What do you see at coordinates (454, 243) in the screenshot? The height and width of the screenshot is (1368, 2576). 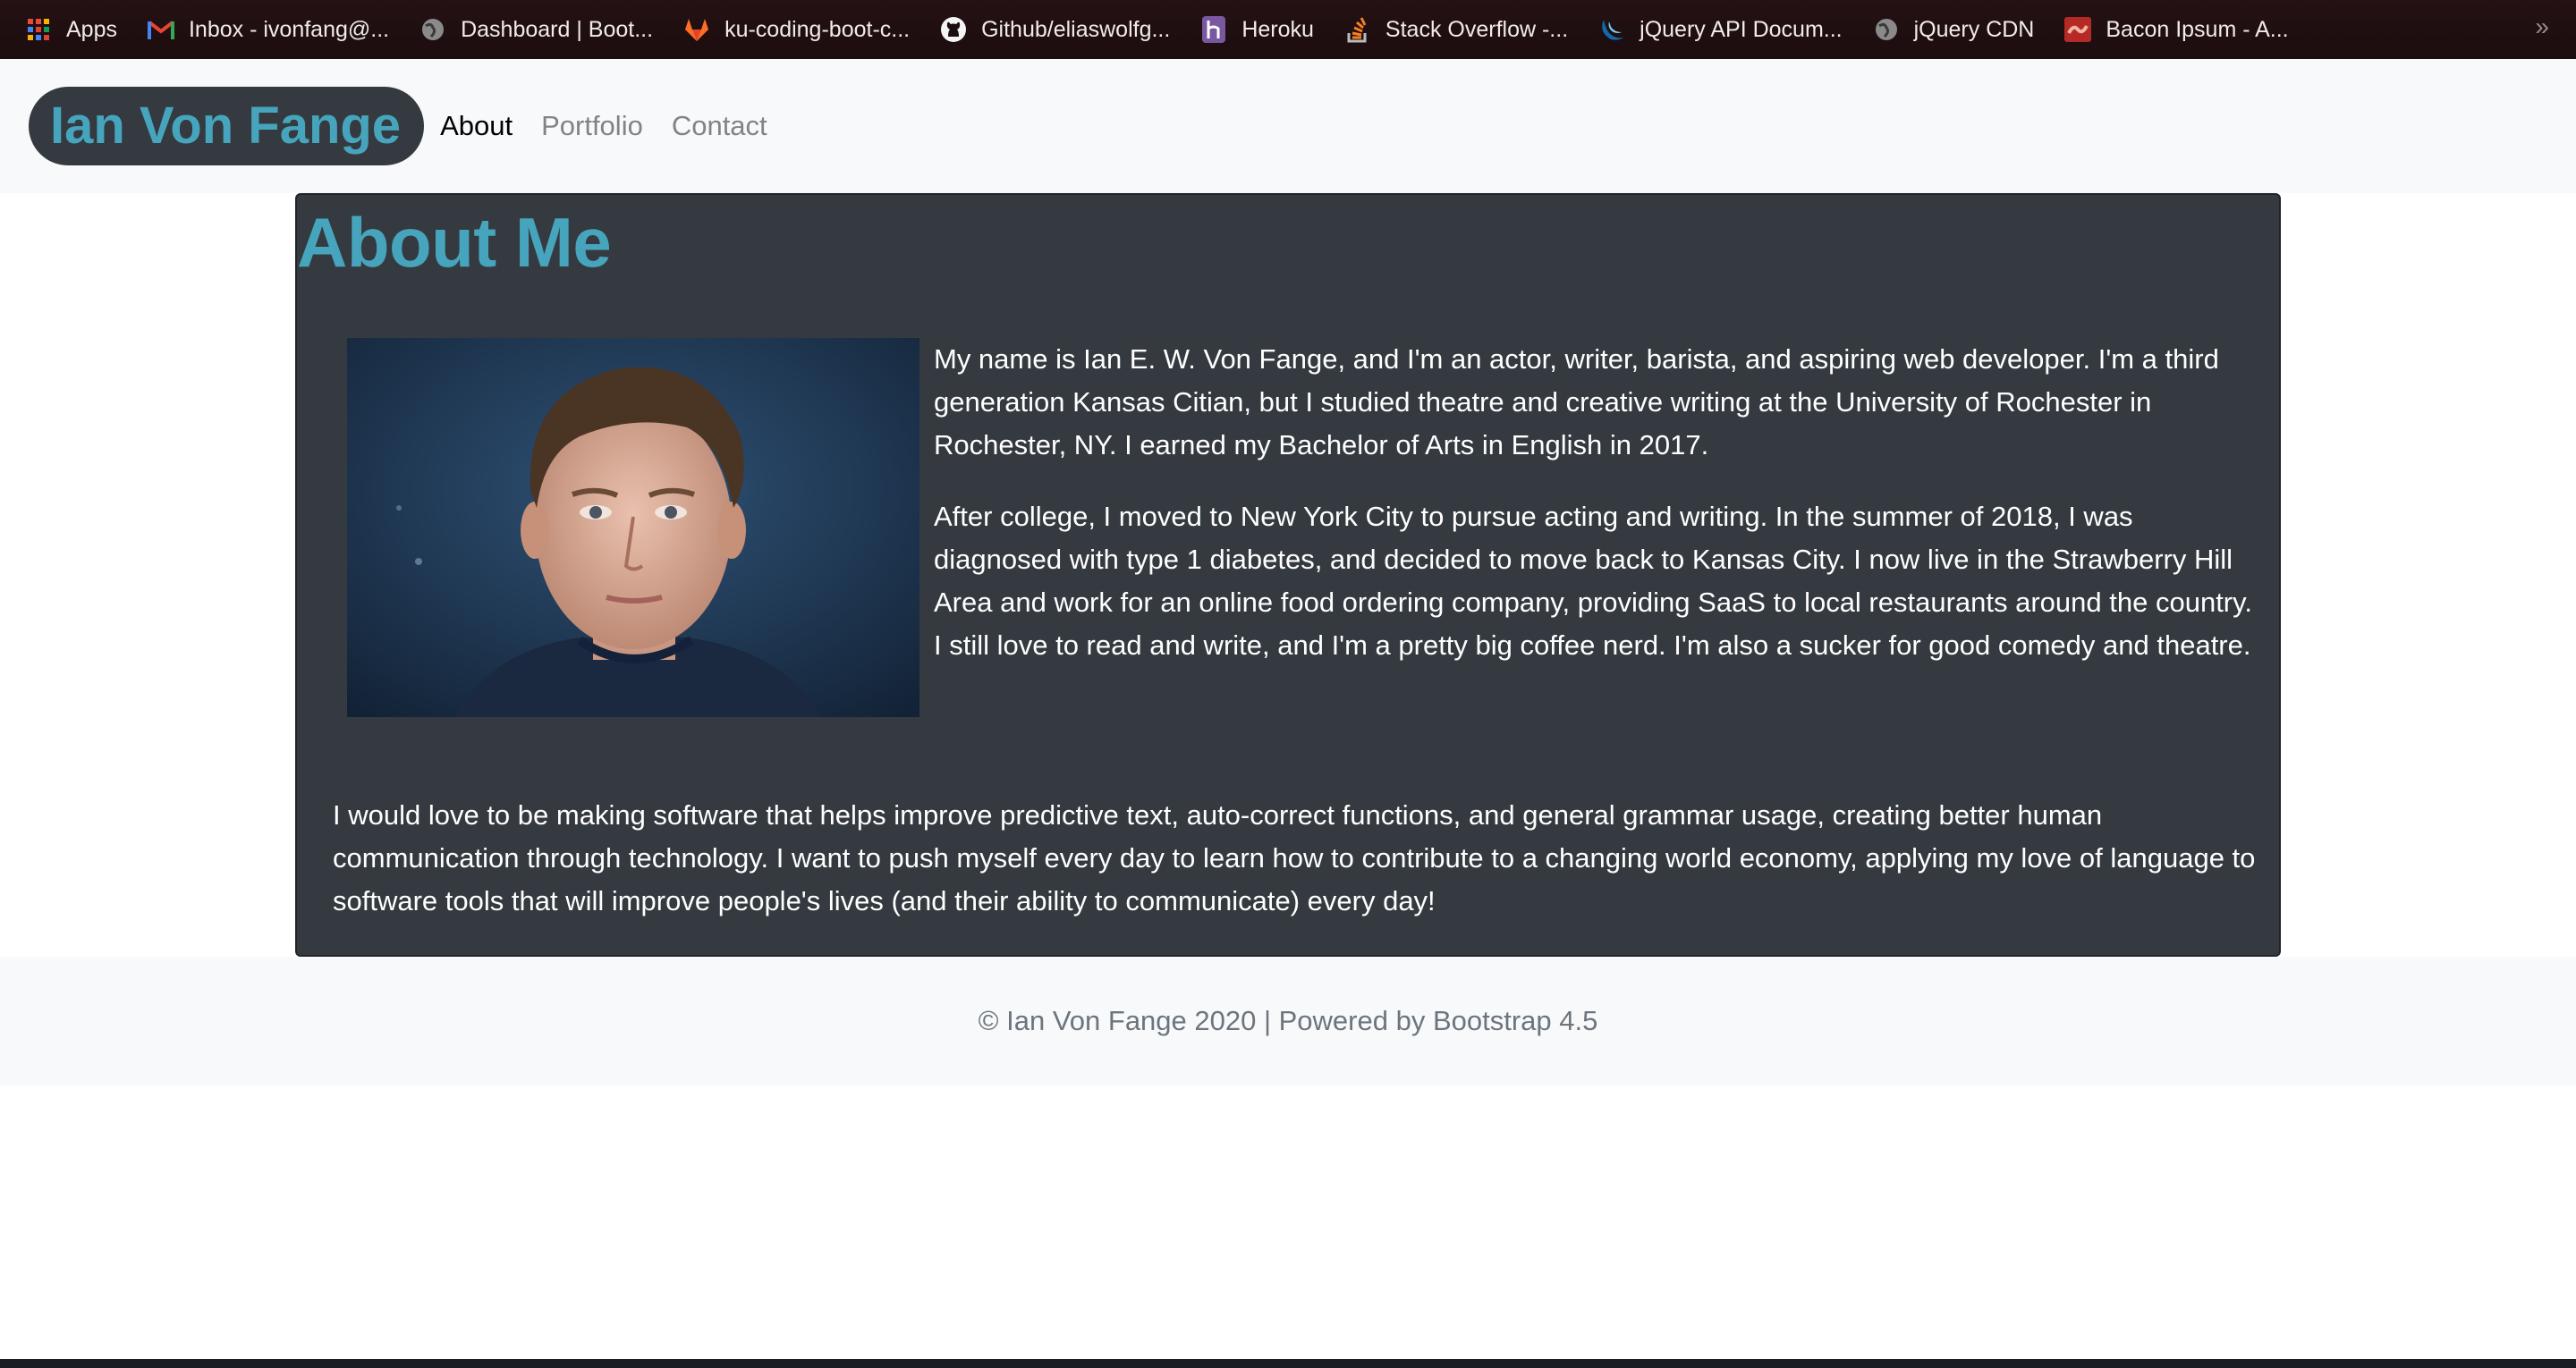 I see `page-title: About Me` at bounding box center [454, 243].